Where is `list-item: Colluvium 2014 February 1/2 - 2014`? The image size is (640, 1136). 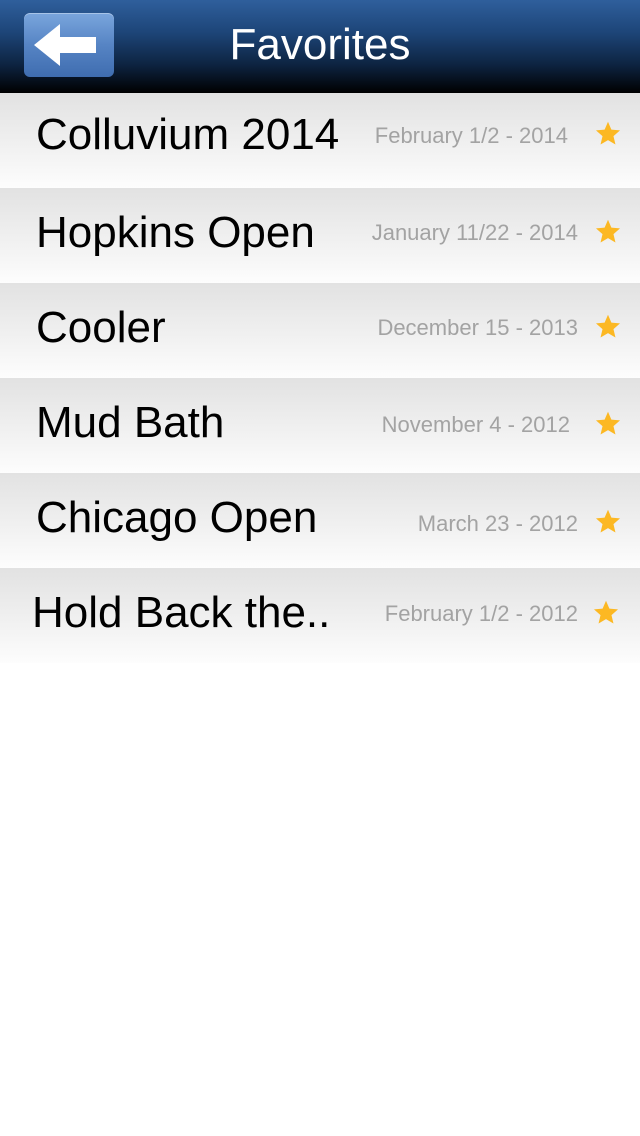 list-item: Colluvium 2014 February 1/2 - 2014 is located at coordinates (320, 140).